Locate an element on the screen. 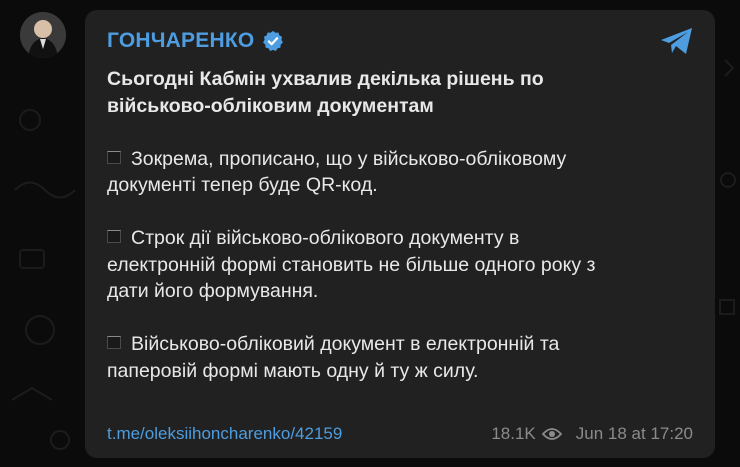 Image resolution: width=740 pixels, height=467 pixels. share-icon is located at coordinates (677, 41).